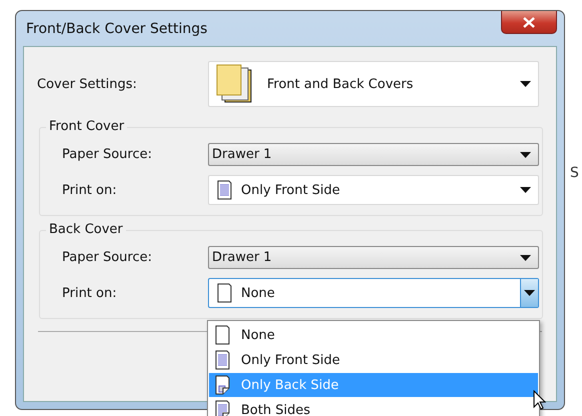  I want to click on dropdown-button, so click(529, 293).